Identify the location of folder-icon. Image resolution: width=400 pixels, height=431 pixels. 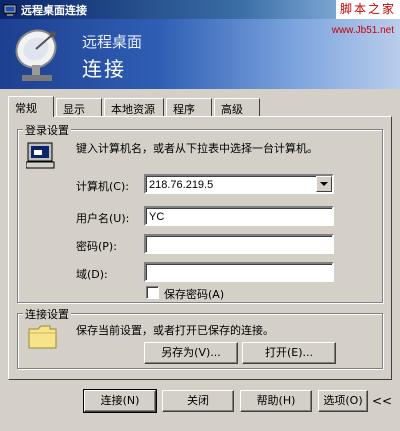
(42, 337).